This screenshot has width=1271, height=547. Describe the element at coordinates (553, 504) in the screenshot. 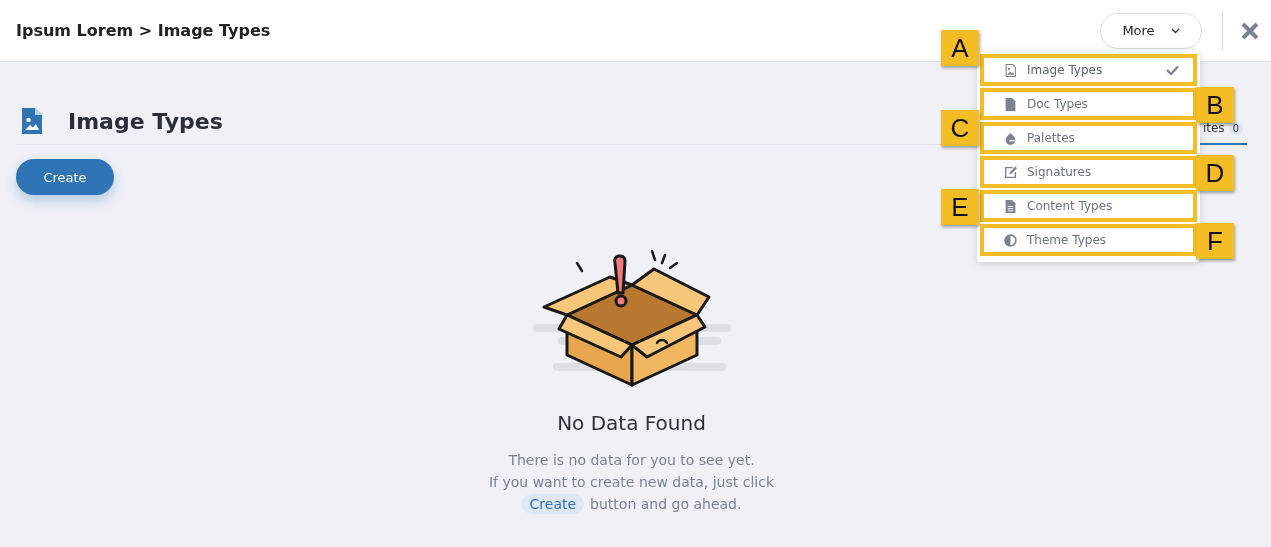

I see `create-chip-button: Create` at that location.